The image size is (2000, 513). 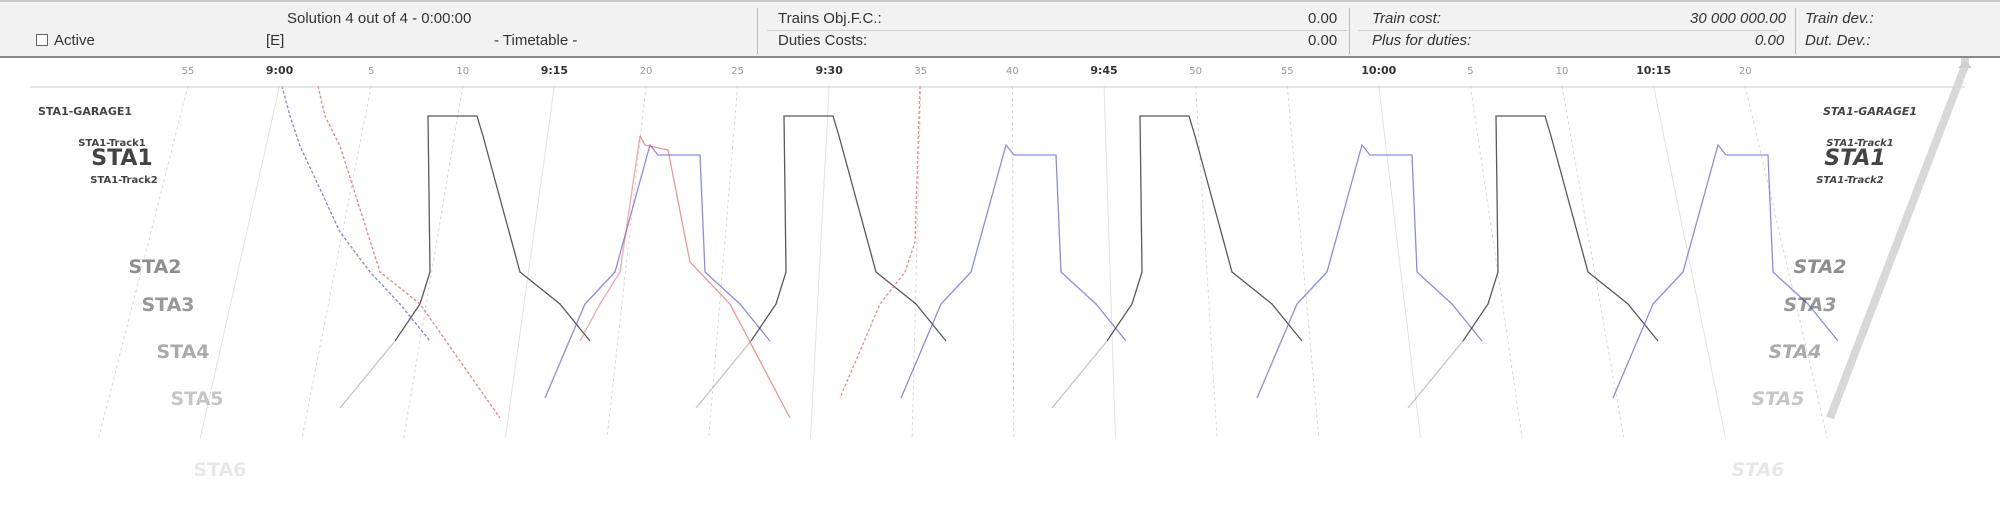 What do you see at coordinates (1738, 18) in the screenshot?
I see `train-cost-value: 30 000 000.00` at bounding box center [1738, 18].